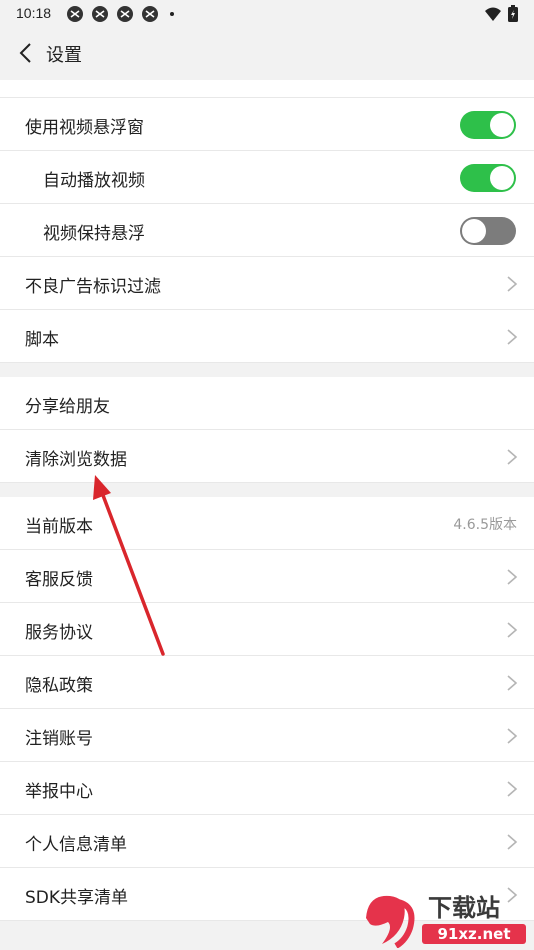 This screenshot has width=534, height=950. I want to click on page-title: 设置, so click(64, 55).